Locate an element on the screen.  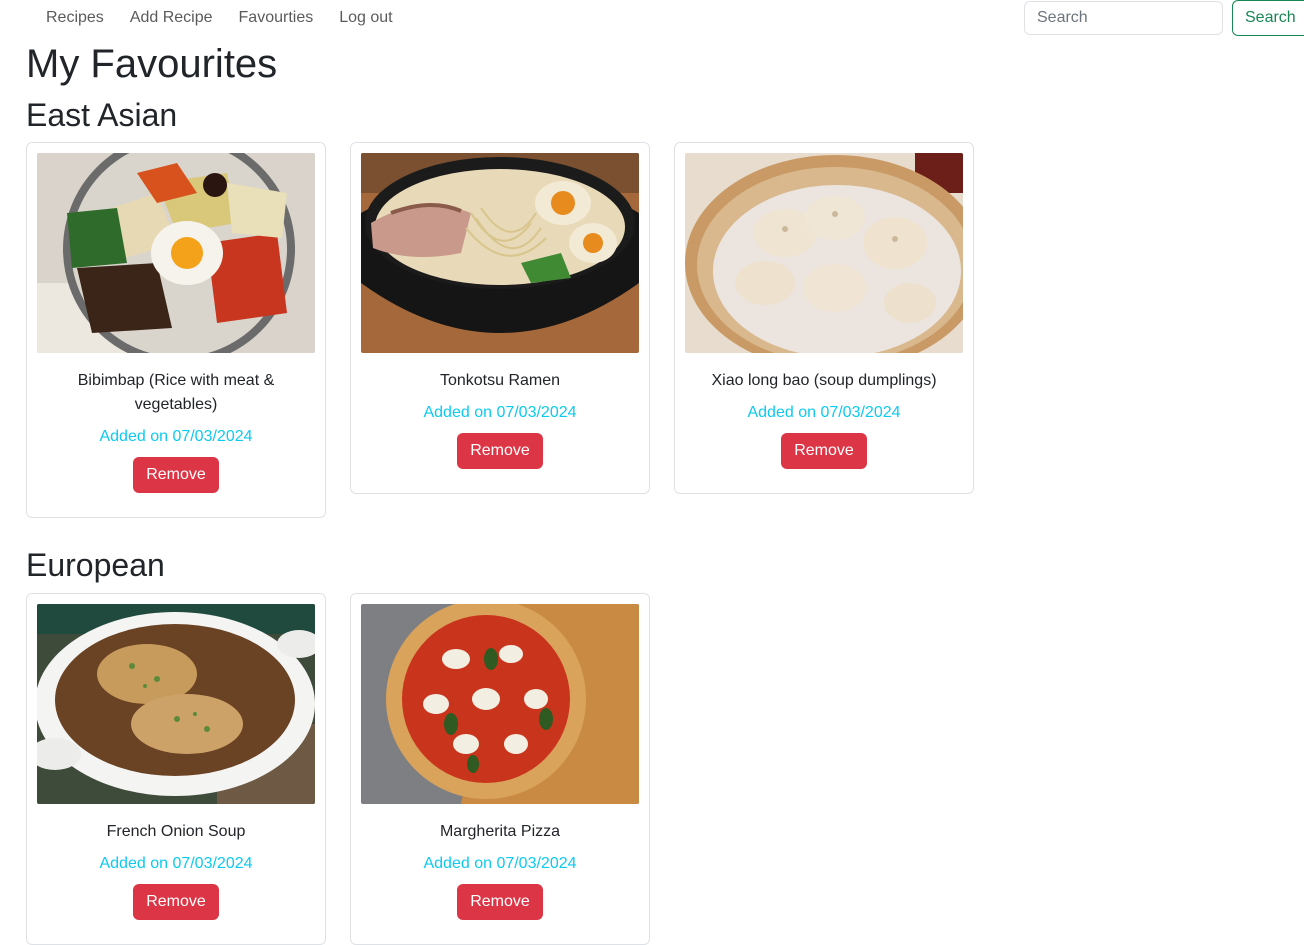
nav-link-log-out: Log out is located at coordinates (365, 18).